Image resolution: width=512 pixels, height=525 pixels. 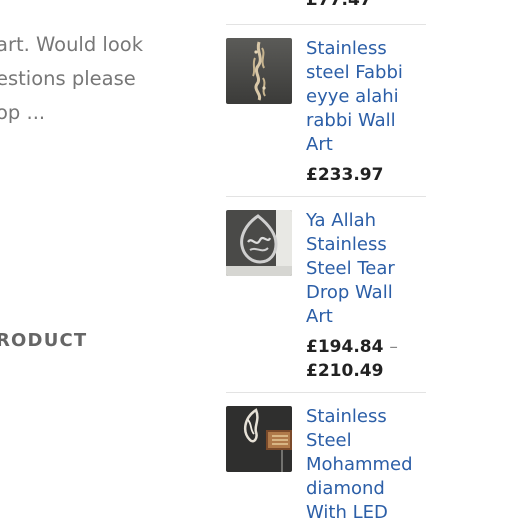 I want to click on title-line: steel Fabbi, so click(x=354, y=72).